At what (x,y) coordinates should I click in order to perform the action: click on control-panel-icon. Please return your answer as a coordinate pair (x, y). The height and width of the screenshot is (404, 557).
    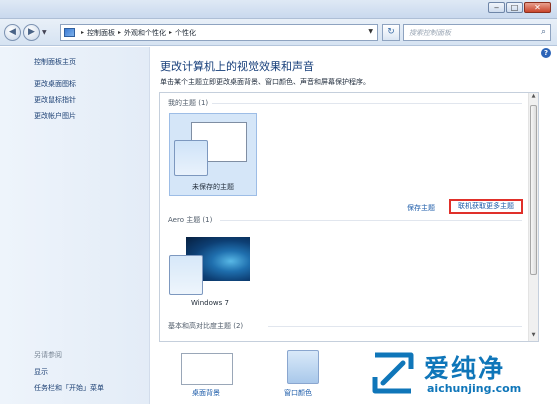
    Looking at the image, I should click on (69, 32).